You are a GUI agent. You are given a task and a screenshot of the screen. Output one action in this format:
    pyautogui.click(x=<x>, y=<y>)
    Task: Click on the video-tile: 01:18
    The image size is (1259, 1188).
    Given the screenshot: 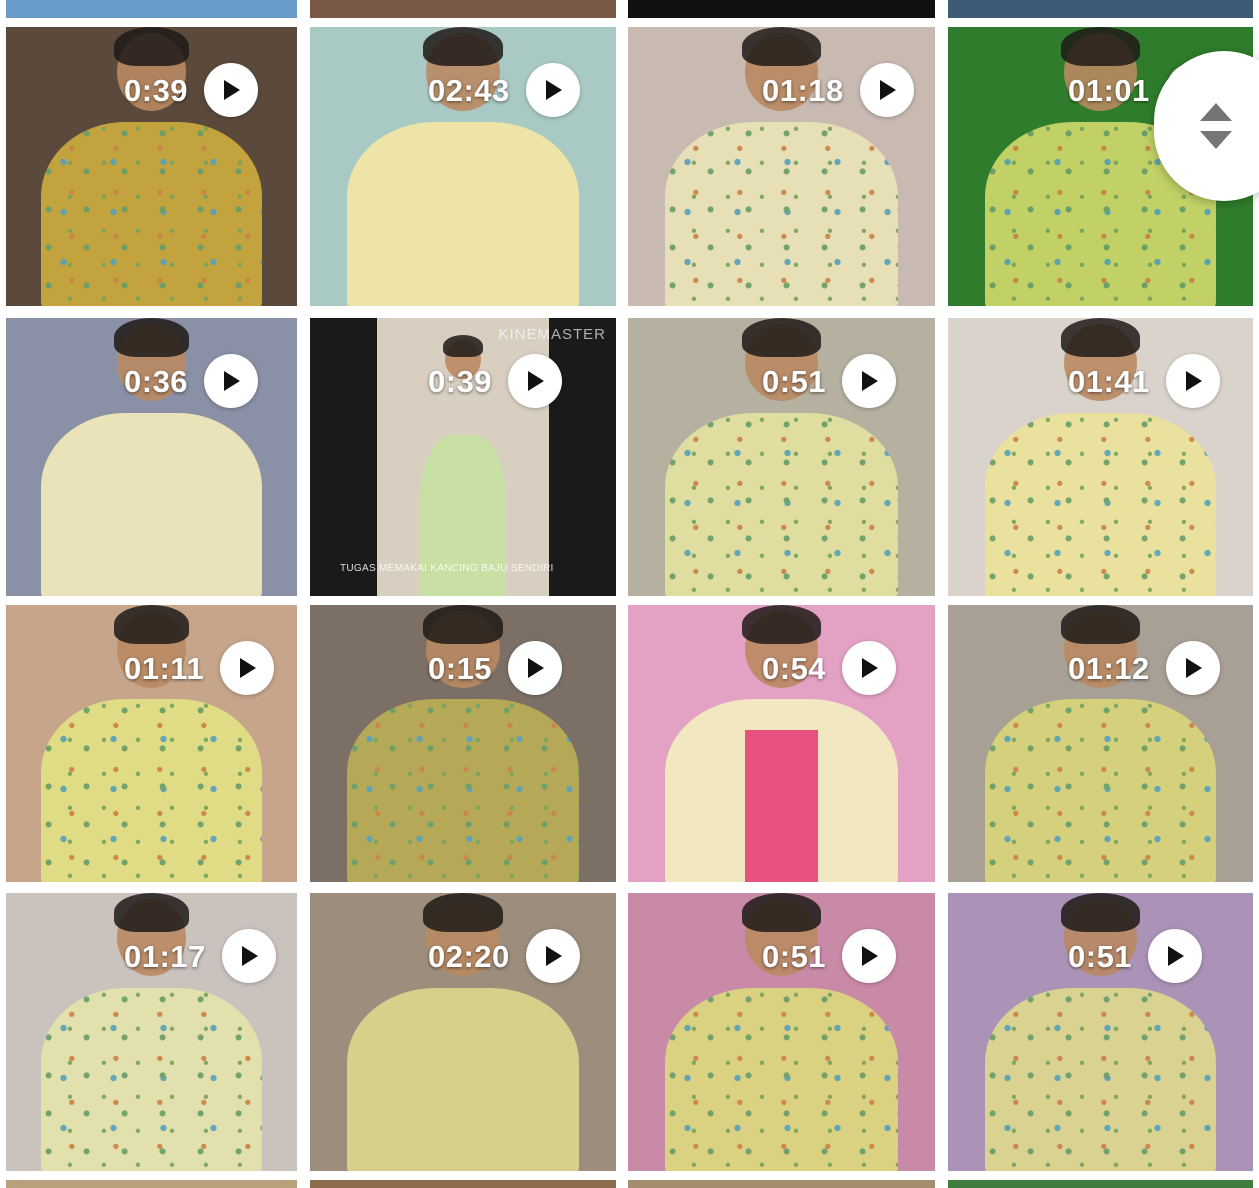 What is the action you would take?
    pyautogui.click(x=781, y=166)
    